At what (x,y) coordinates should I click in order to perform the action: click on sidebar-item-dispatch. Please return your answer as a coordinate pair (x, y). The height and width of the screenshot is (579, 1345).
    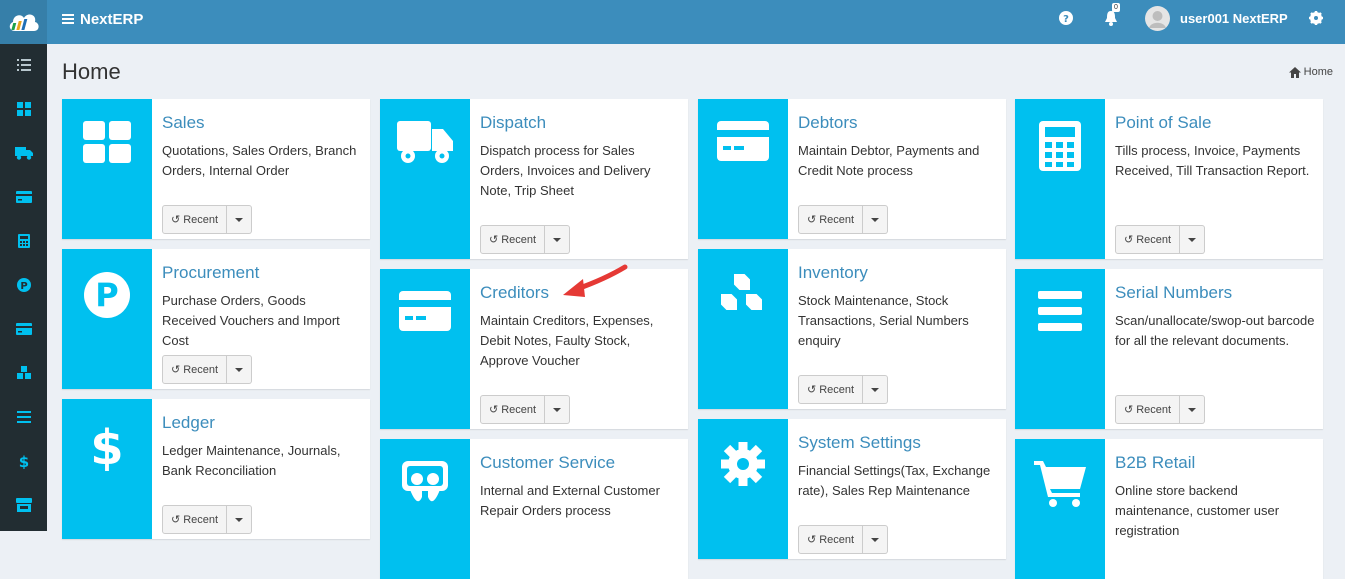
    Looking at the image, I should click on (23, 153).